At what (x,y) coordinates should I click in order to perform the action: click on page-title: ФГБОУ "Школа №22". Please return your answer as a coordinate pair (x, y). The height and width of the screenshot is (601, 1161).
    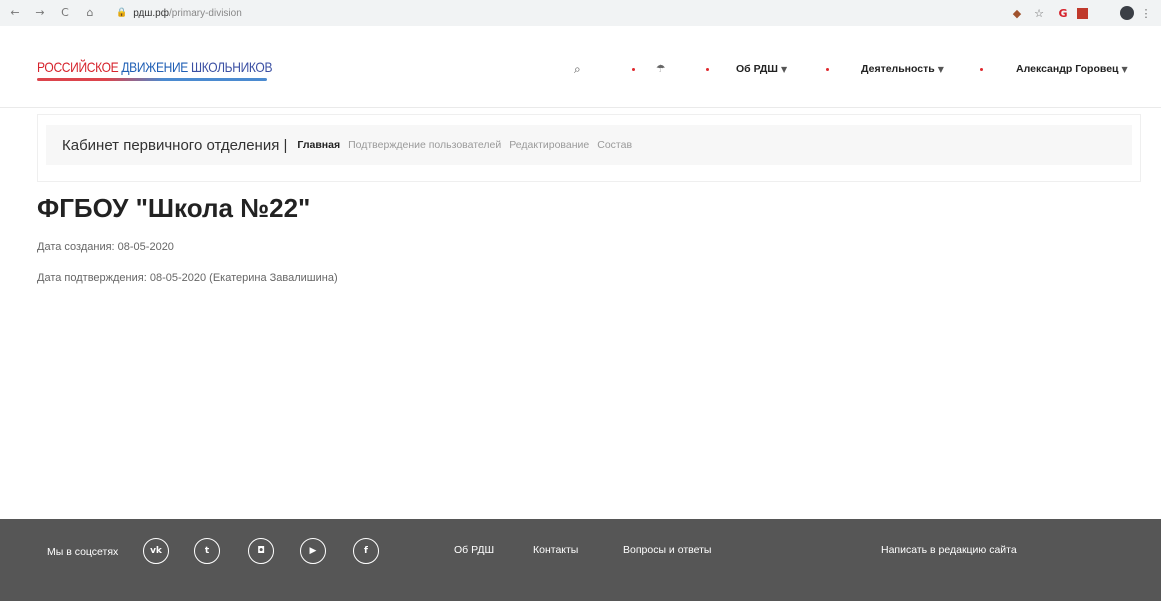
    Looking at the image, I should click on (174, 208).